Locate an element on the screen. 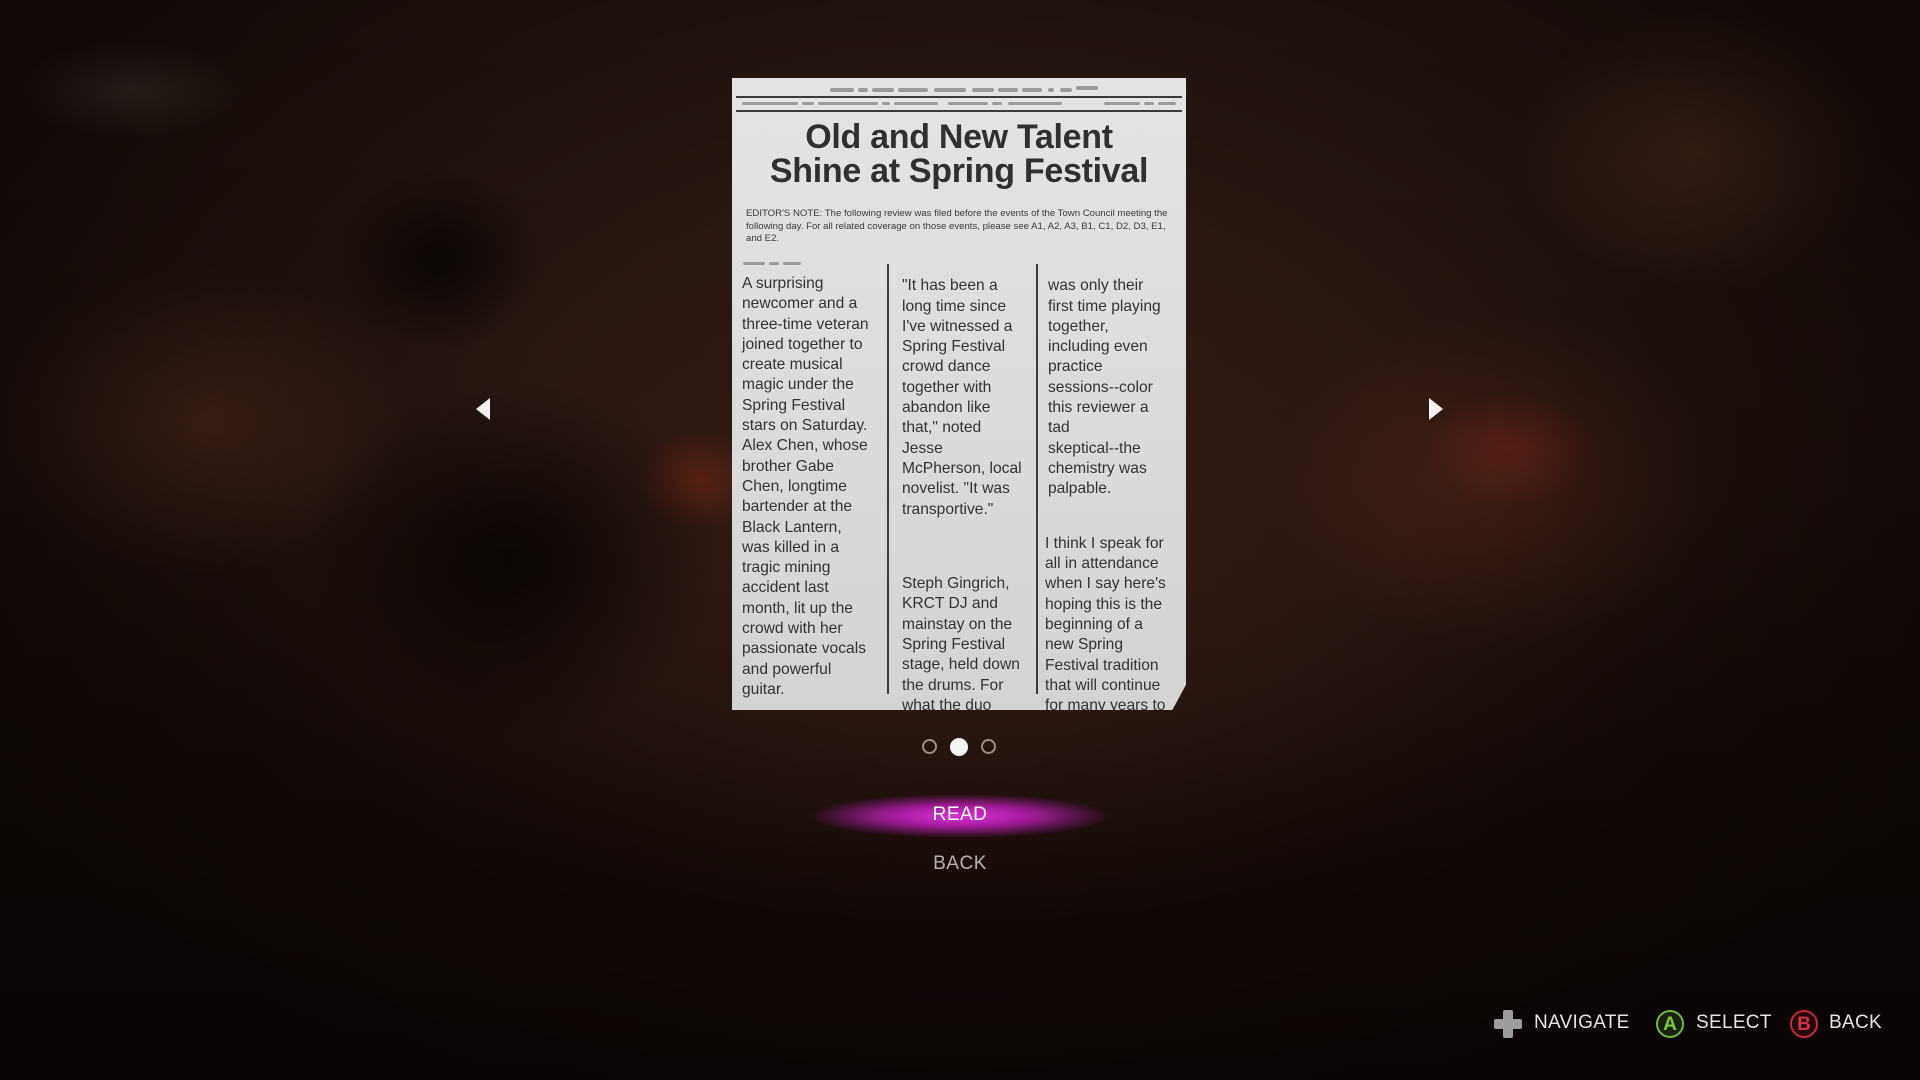  navigate-prompt-label: NAVIGATE is located at coordinates (1582, 1022).